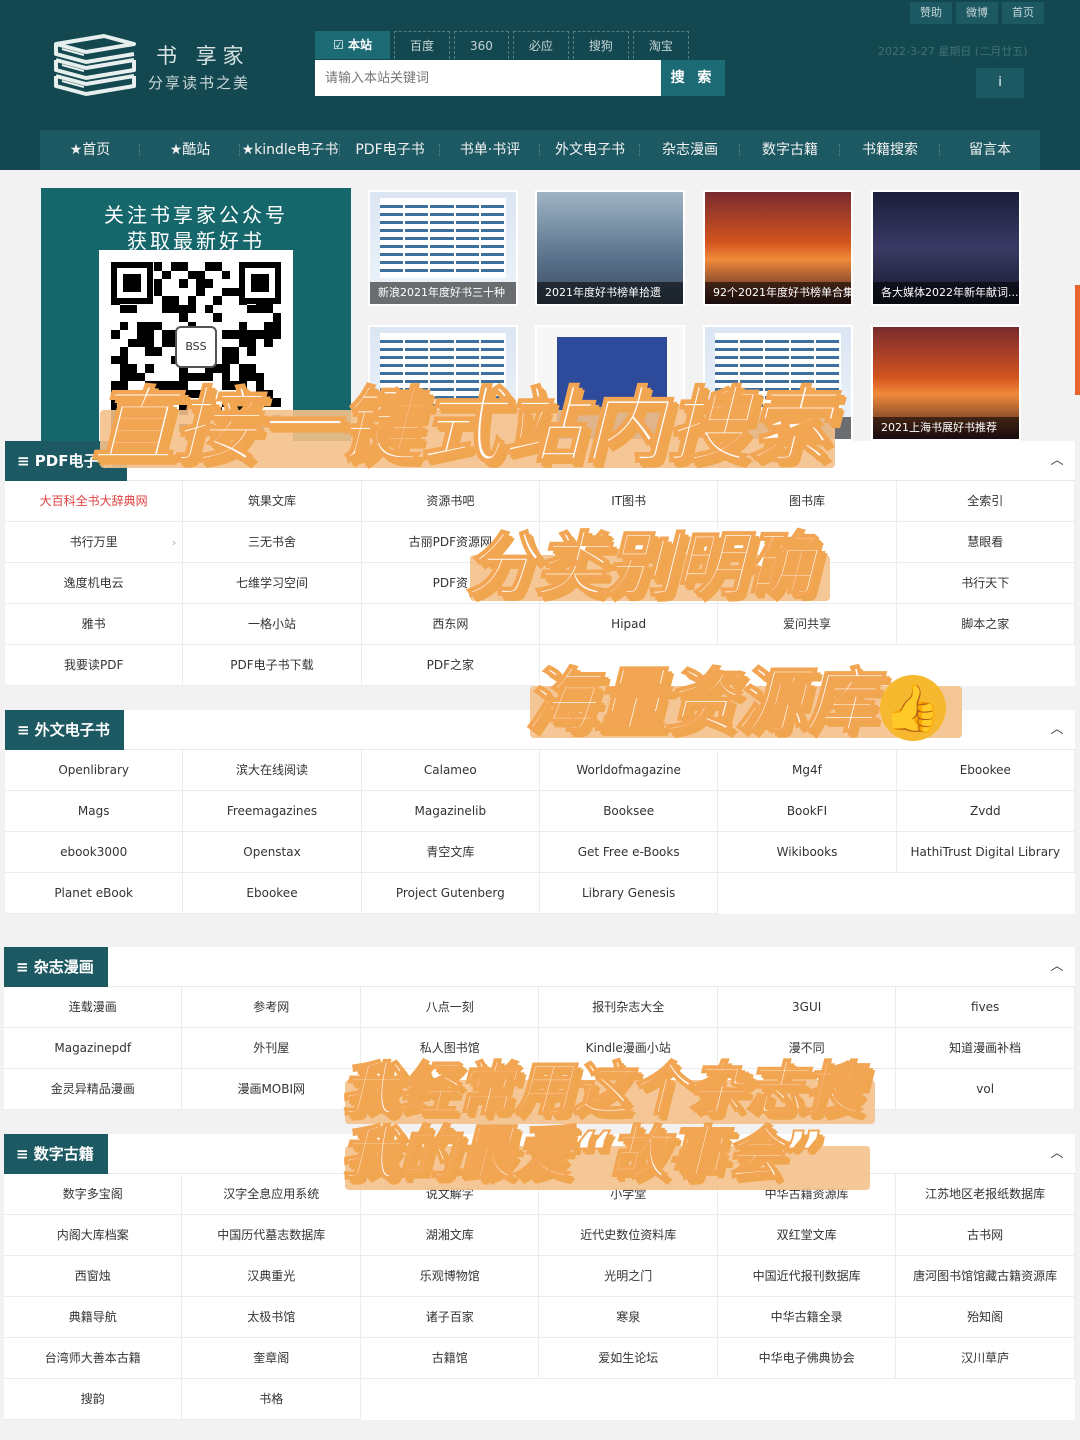  What do you see at coordinates (95, 65) in the screenshot?
I see `books-logo-icon` at bounding box center [95, 65].